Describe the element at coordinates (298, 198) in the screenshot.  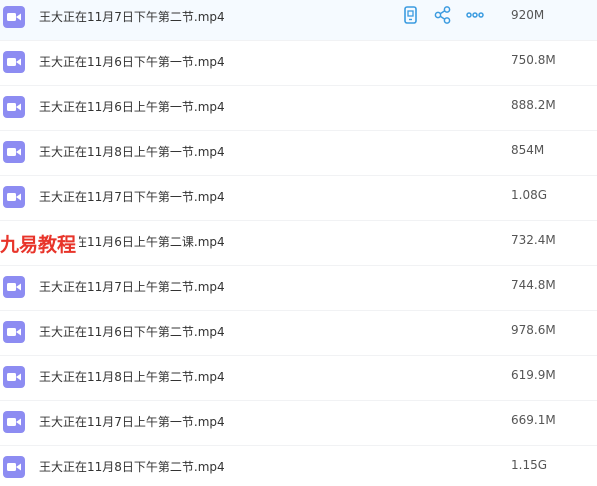
I see `file-row: 王大正在11月7日下午第一节.mp4 1.08G` at that location.